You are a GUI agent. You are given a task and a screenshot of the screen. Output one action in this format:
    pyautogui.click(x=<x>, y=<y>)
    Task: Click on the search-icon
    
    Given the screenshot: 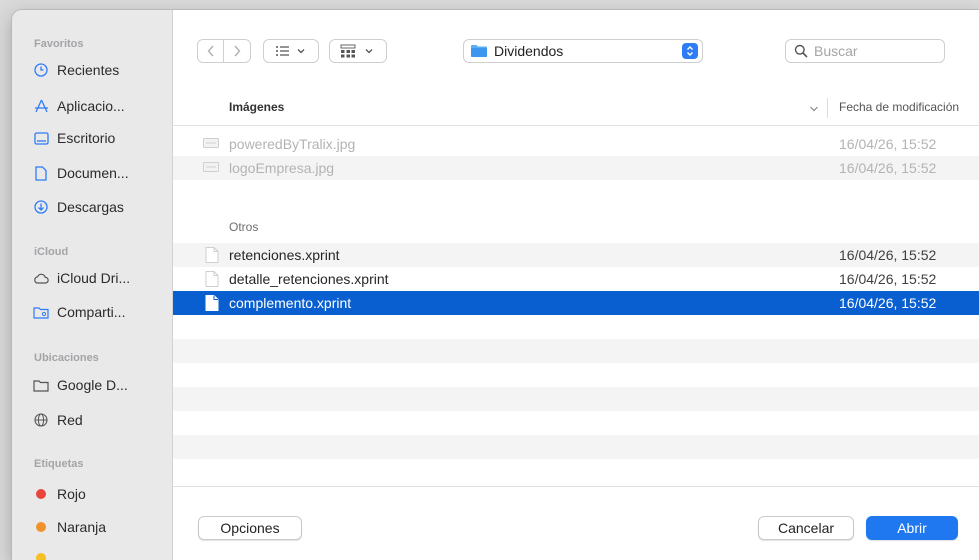 What is the action you would take?
    pyautogui.click(x=801, y=51)
    